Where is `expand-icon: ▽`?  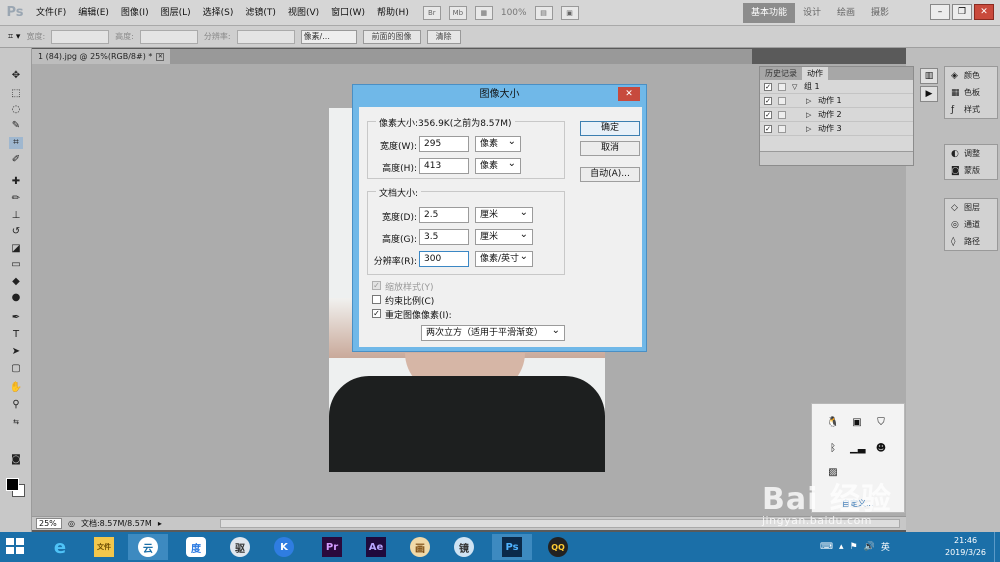 expand-icon: ▽ is located at coordinates (794, 87).